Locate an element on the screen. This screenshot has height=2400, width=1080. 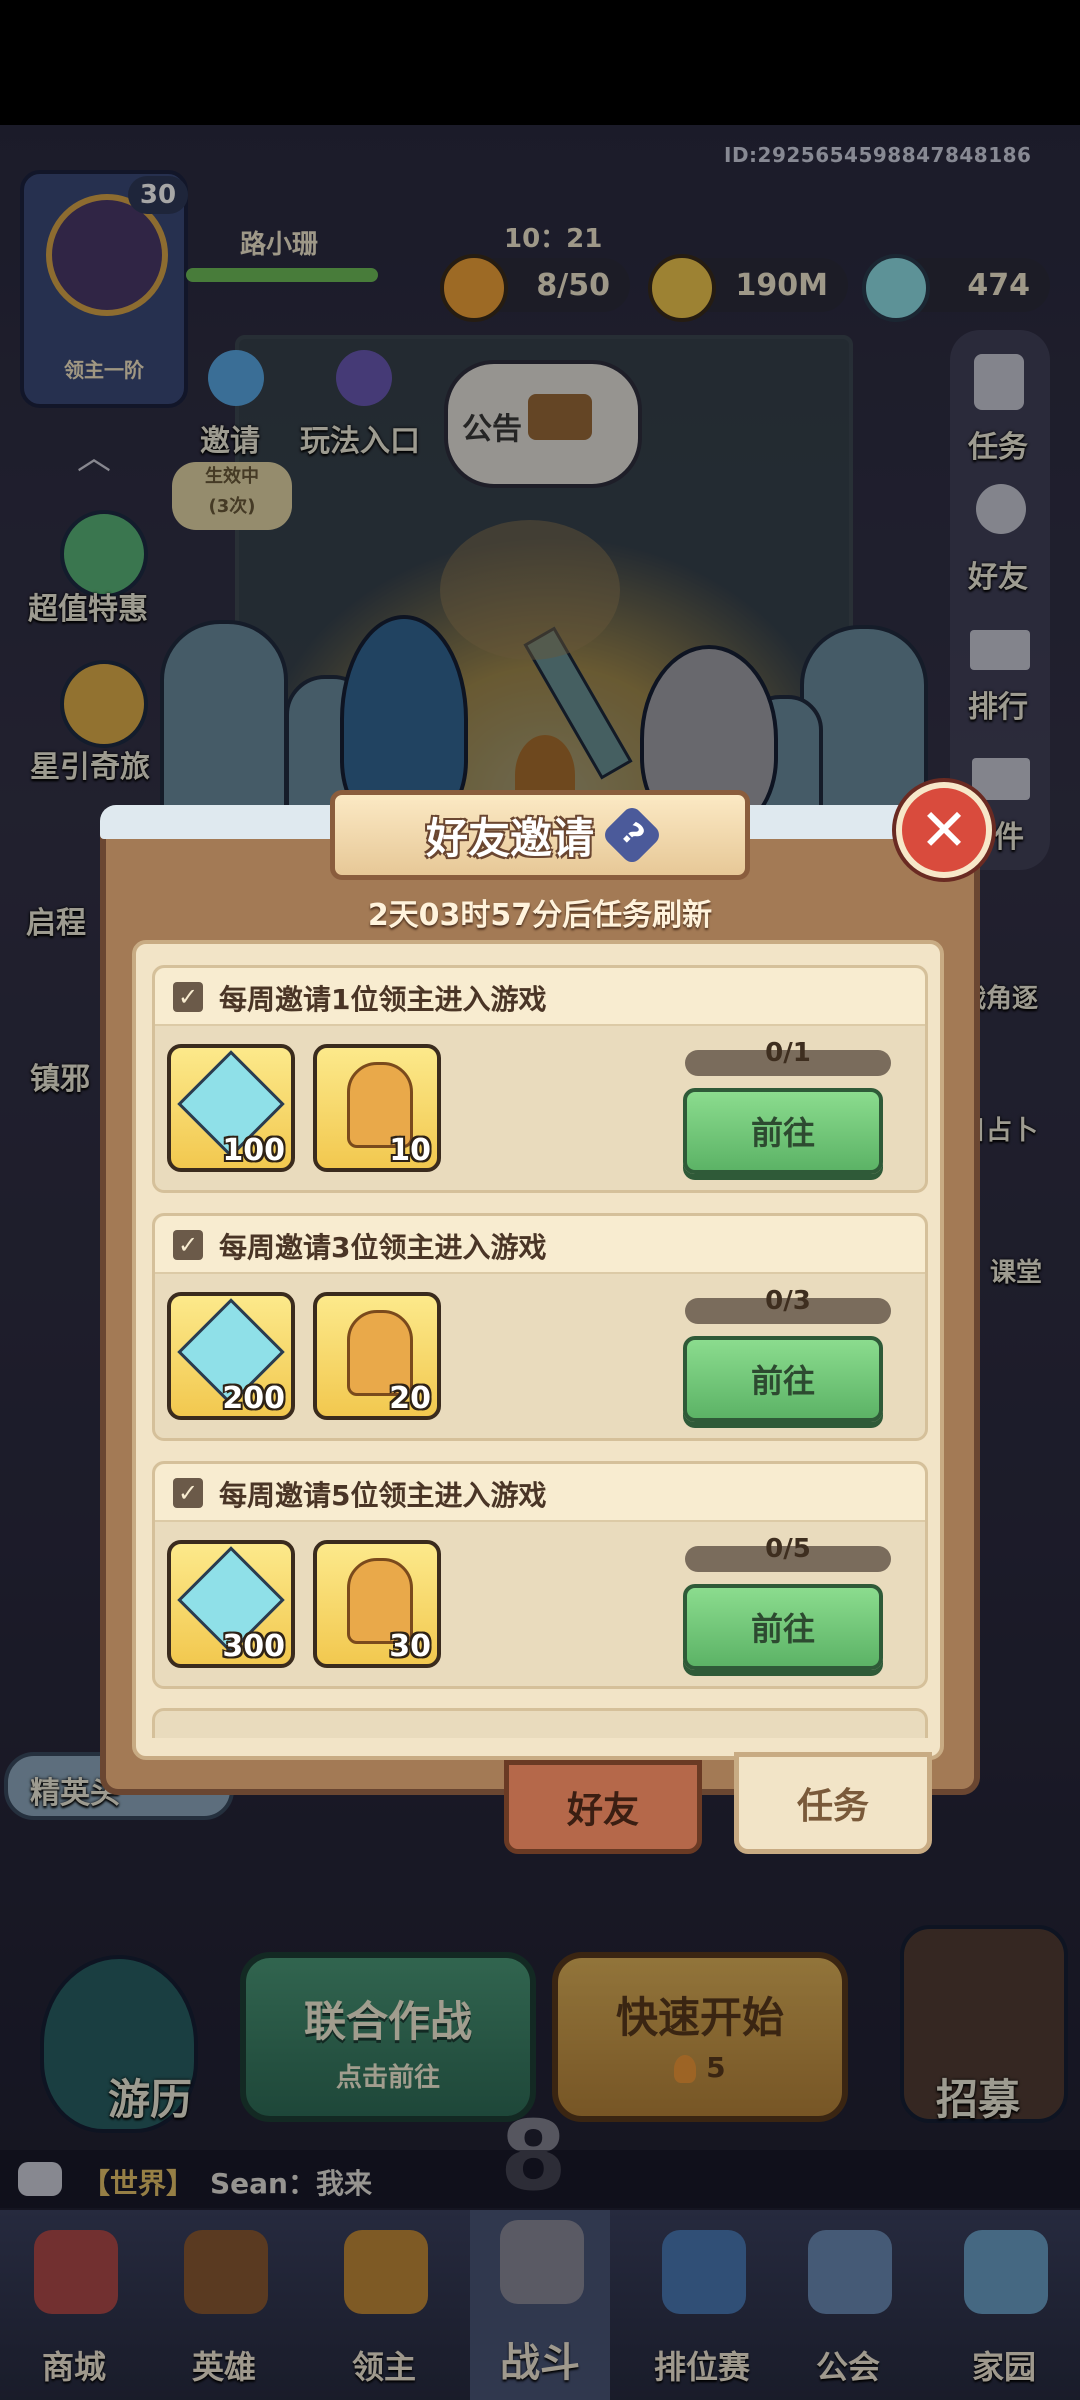
star-journey-button: 星引奇旅 is located at coordinates (95, 720).